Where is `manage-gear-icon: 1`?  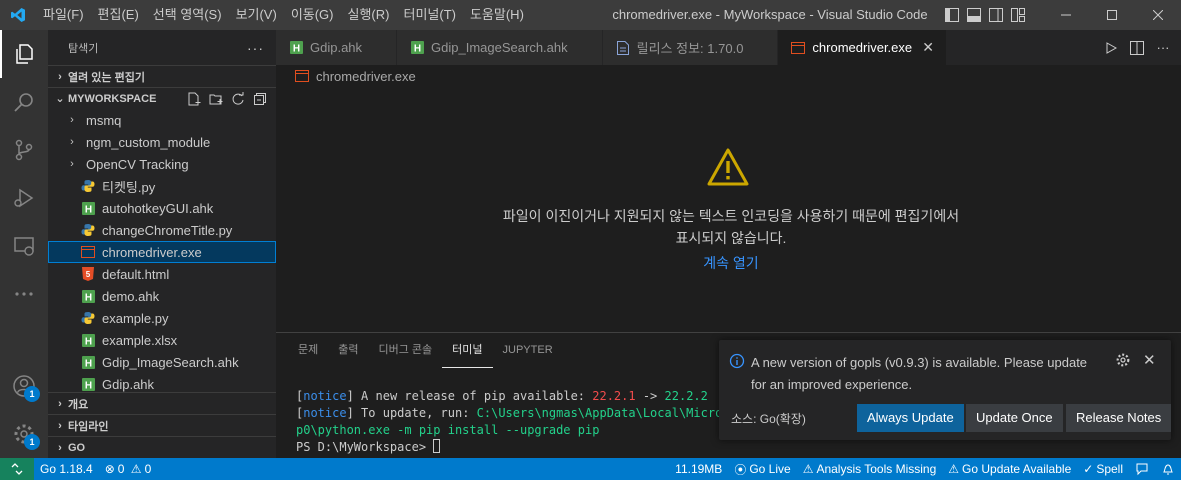
manage-gear-icon: 1 is located at coordinates (24, 434).